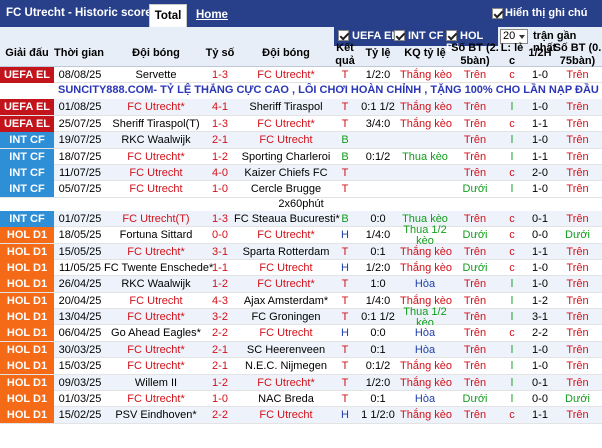  What do you see at coordinates (451, 35) in the screenshot?
I see `hol-checkbox` at bounding box center [451, 35].